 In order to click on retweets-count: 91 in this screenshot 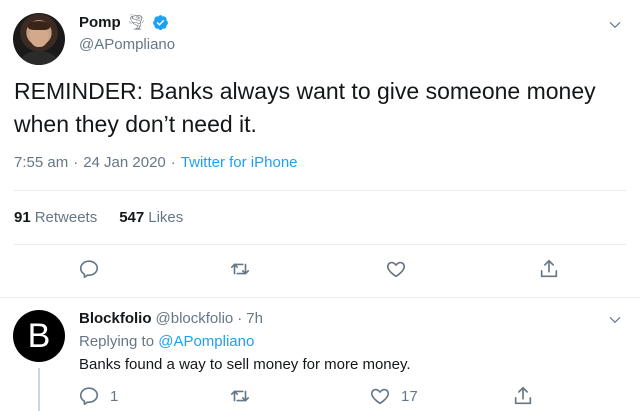, I will do `click(22, 217)`.